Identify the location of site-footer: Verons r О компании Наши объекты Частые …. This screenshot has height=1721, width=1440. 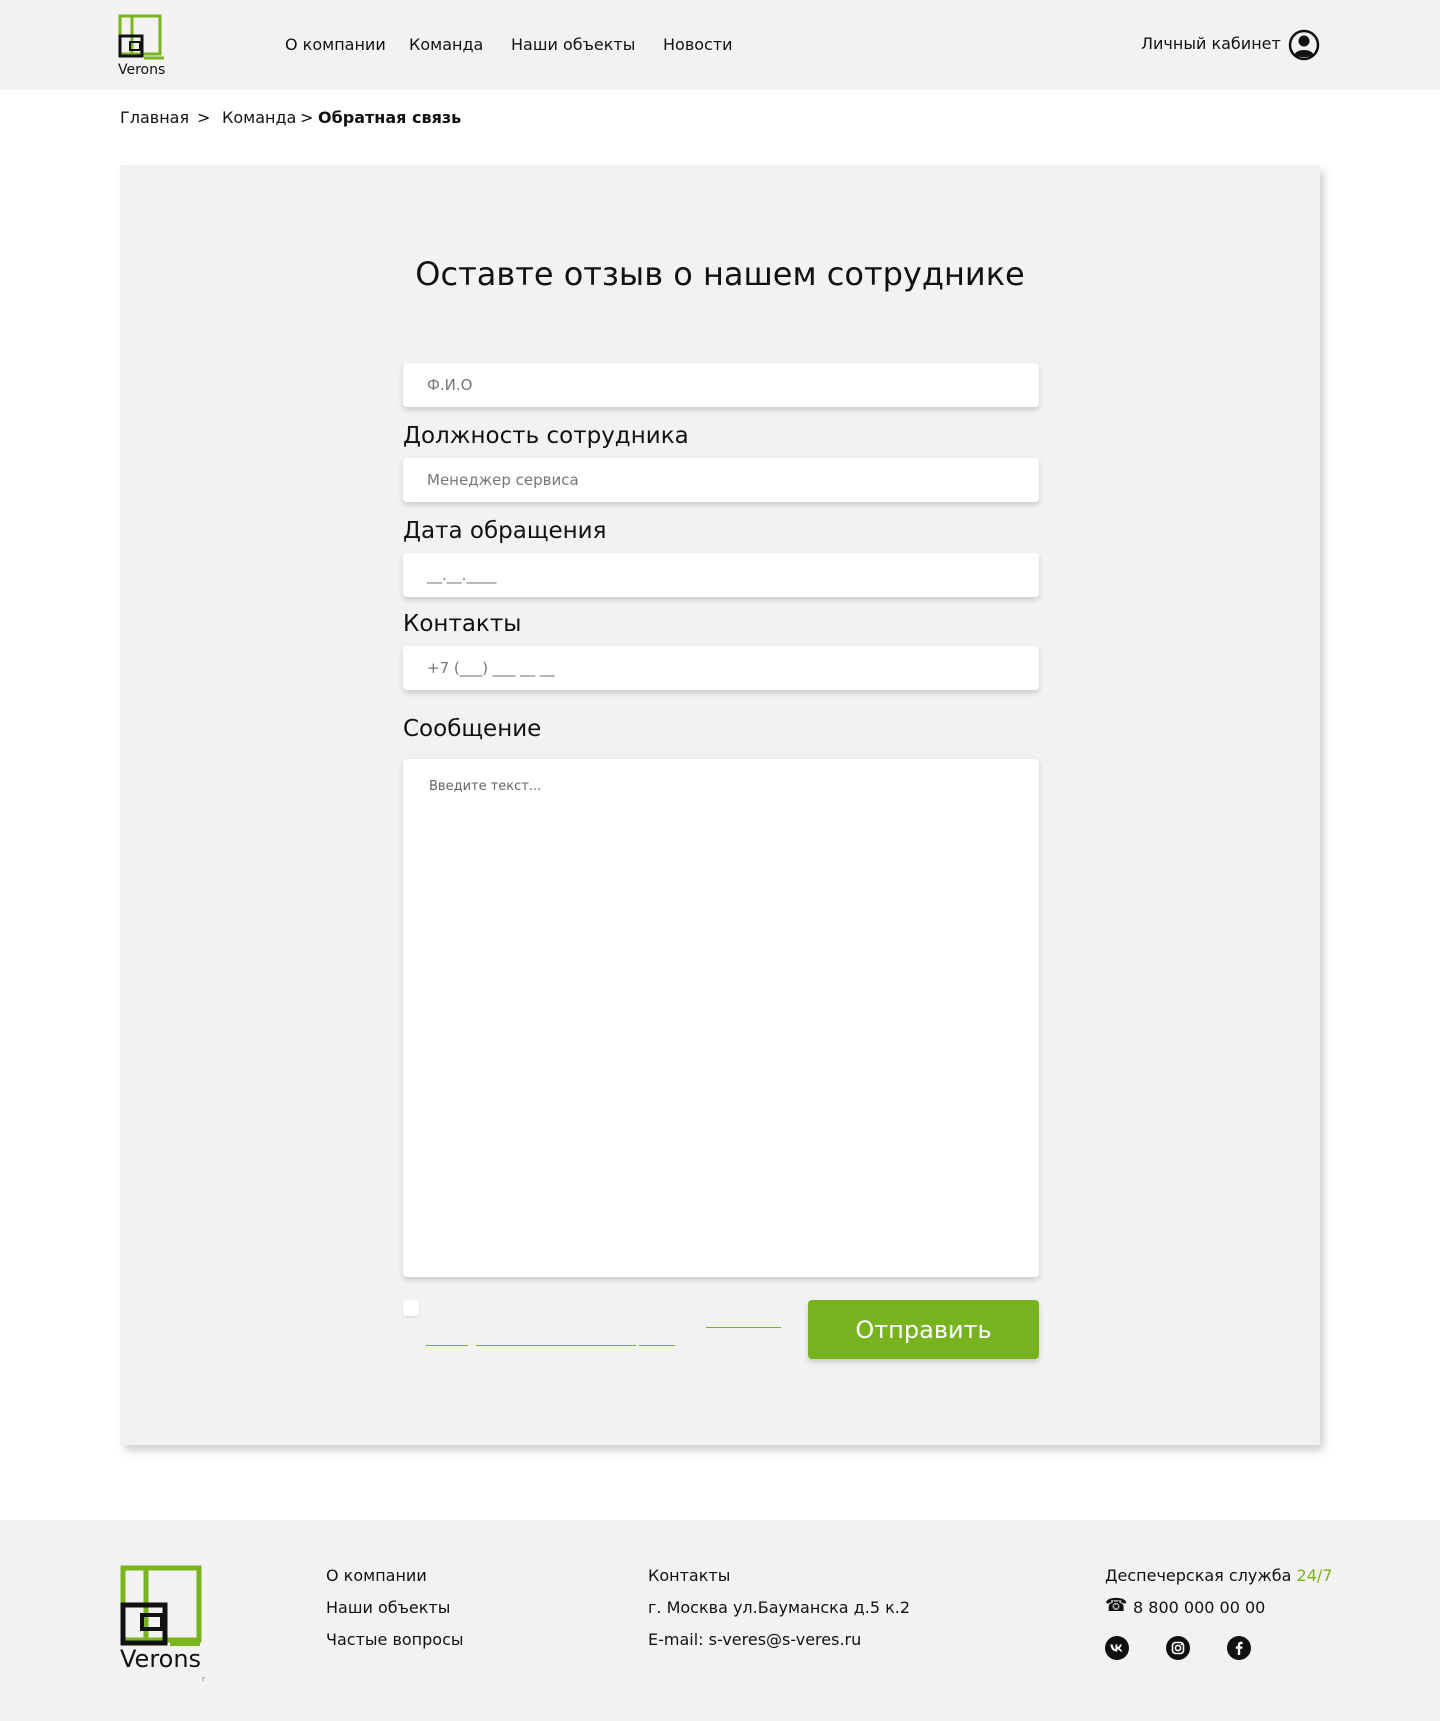
(720, 1620).